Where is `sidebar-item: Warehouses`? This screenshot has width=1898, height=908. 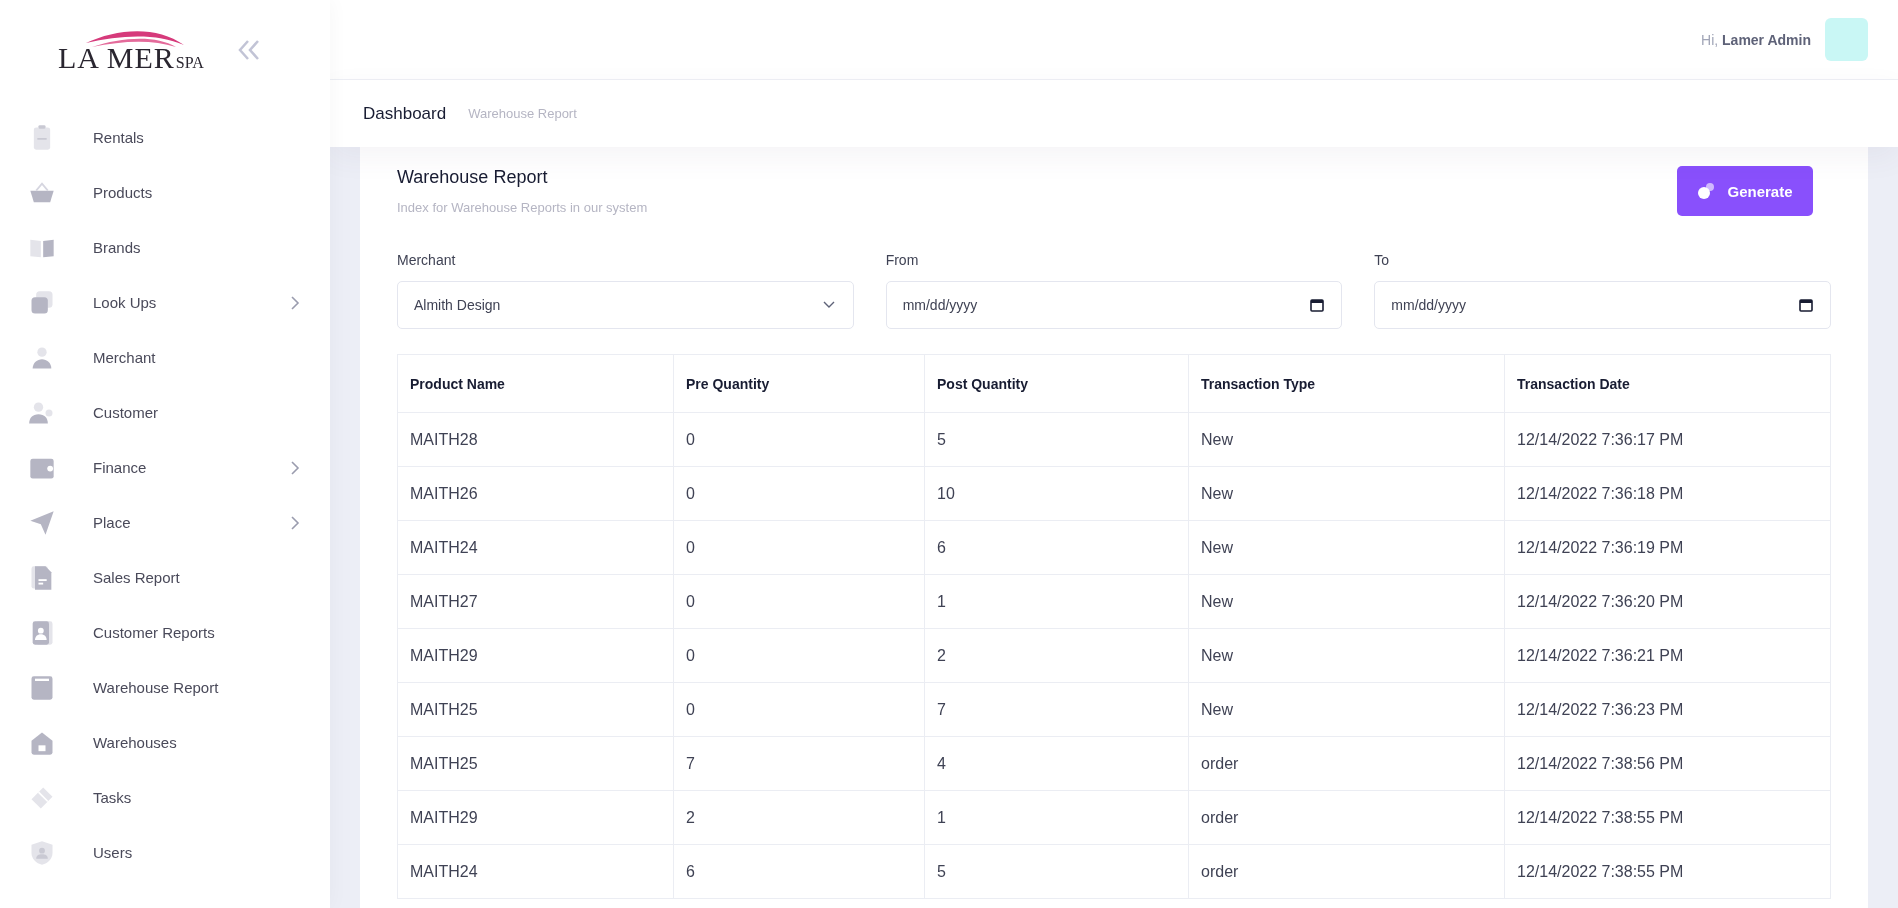 sidebar-item: Warehouses is located at coordinates (165, 742).